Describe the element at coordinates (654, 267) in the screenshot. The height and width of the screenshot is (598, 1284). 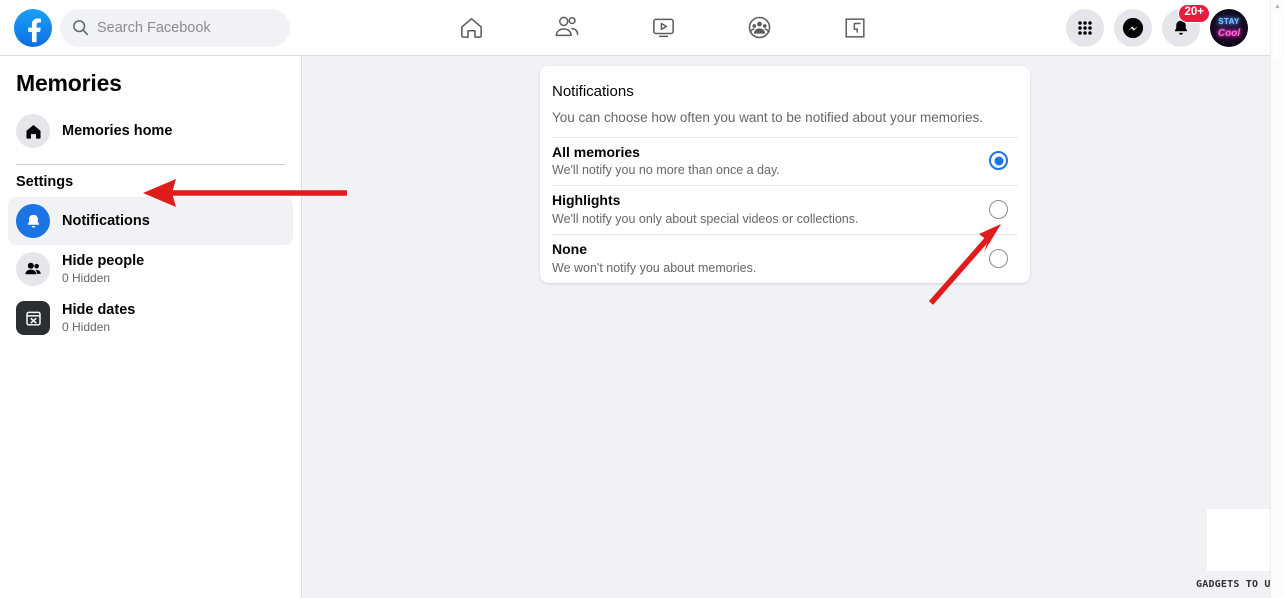
I see `option-sublabel: We won't notify you about memories.` at that location.